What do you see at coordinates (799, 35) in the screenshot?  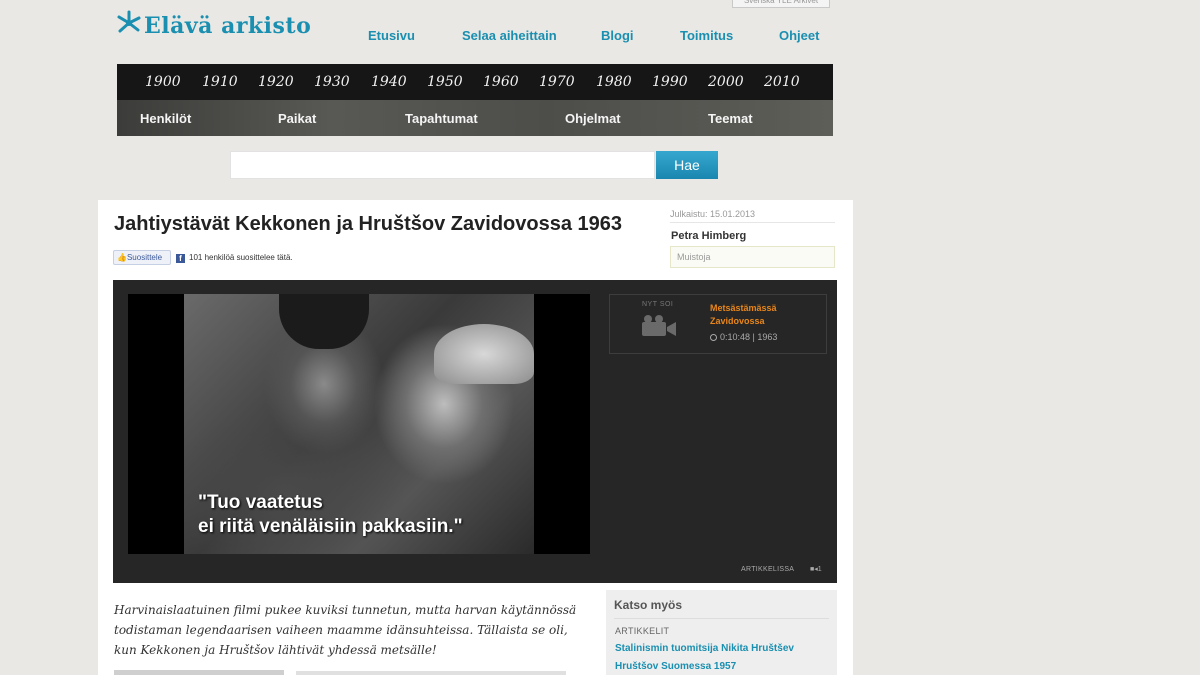 I see `nav-ohjeet: Ohjeet` at bounding box center [799, 35].